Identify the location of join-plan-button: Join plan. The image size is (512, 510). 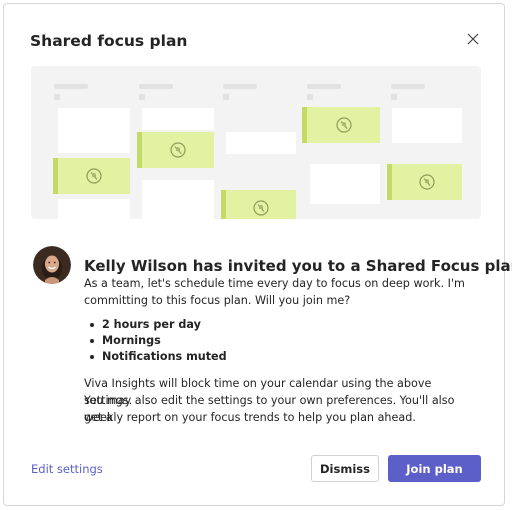
(434, 468).